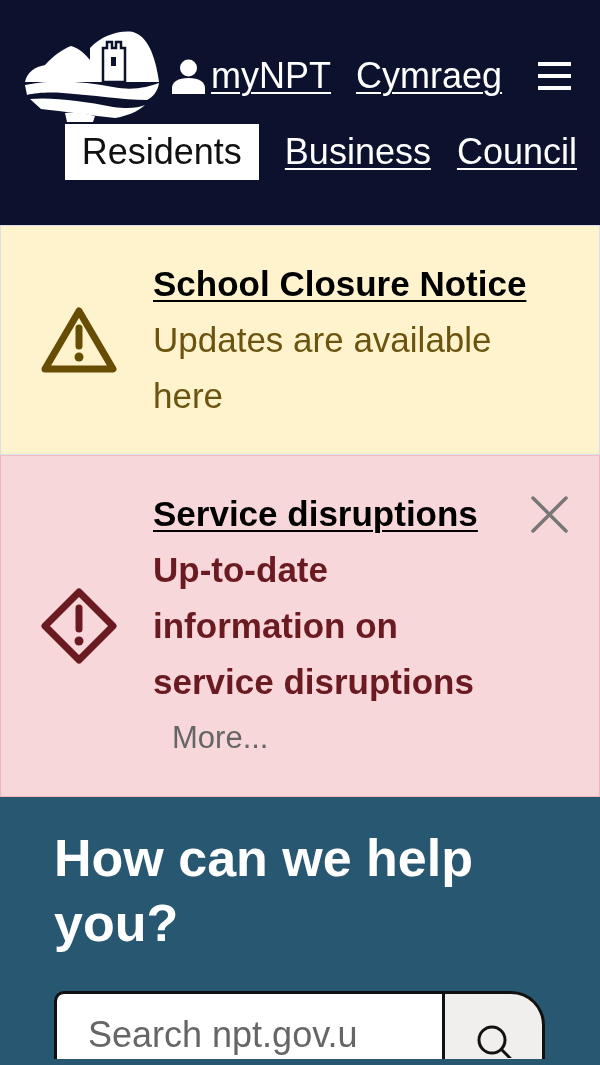  I want to click on nav-tab: Residents, so click(161, 152).